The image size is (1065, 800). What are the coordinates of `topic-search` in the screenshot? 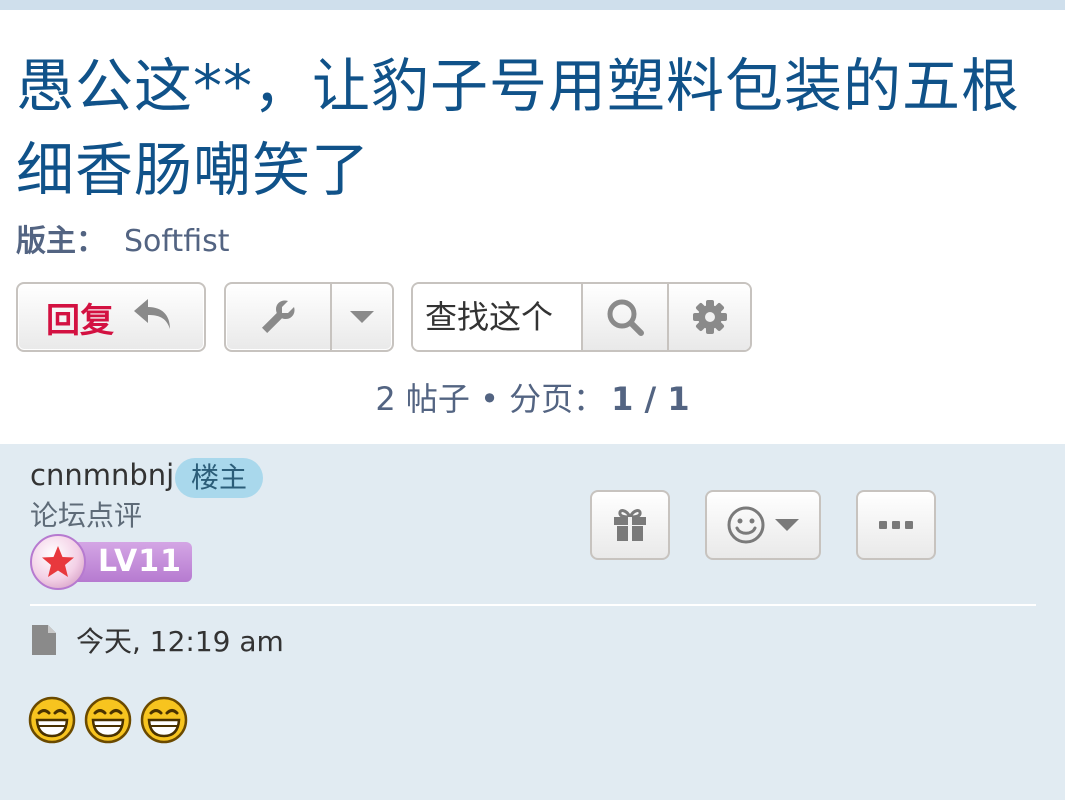 It's located at (581, 317).